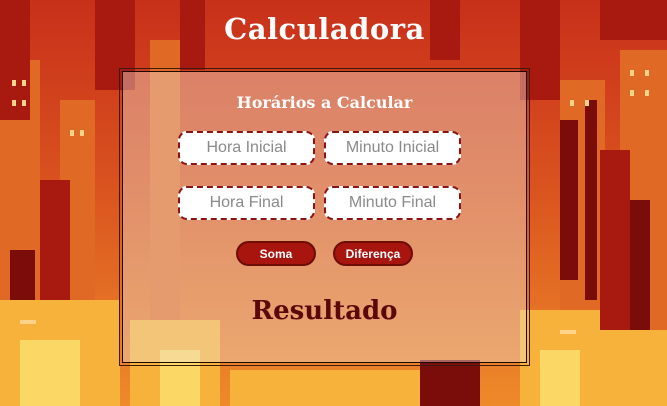  I want to click on hora-final-input: Hora Final, so click(246, 203).